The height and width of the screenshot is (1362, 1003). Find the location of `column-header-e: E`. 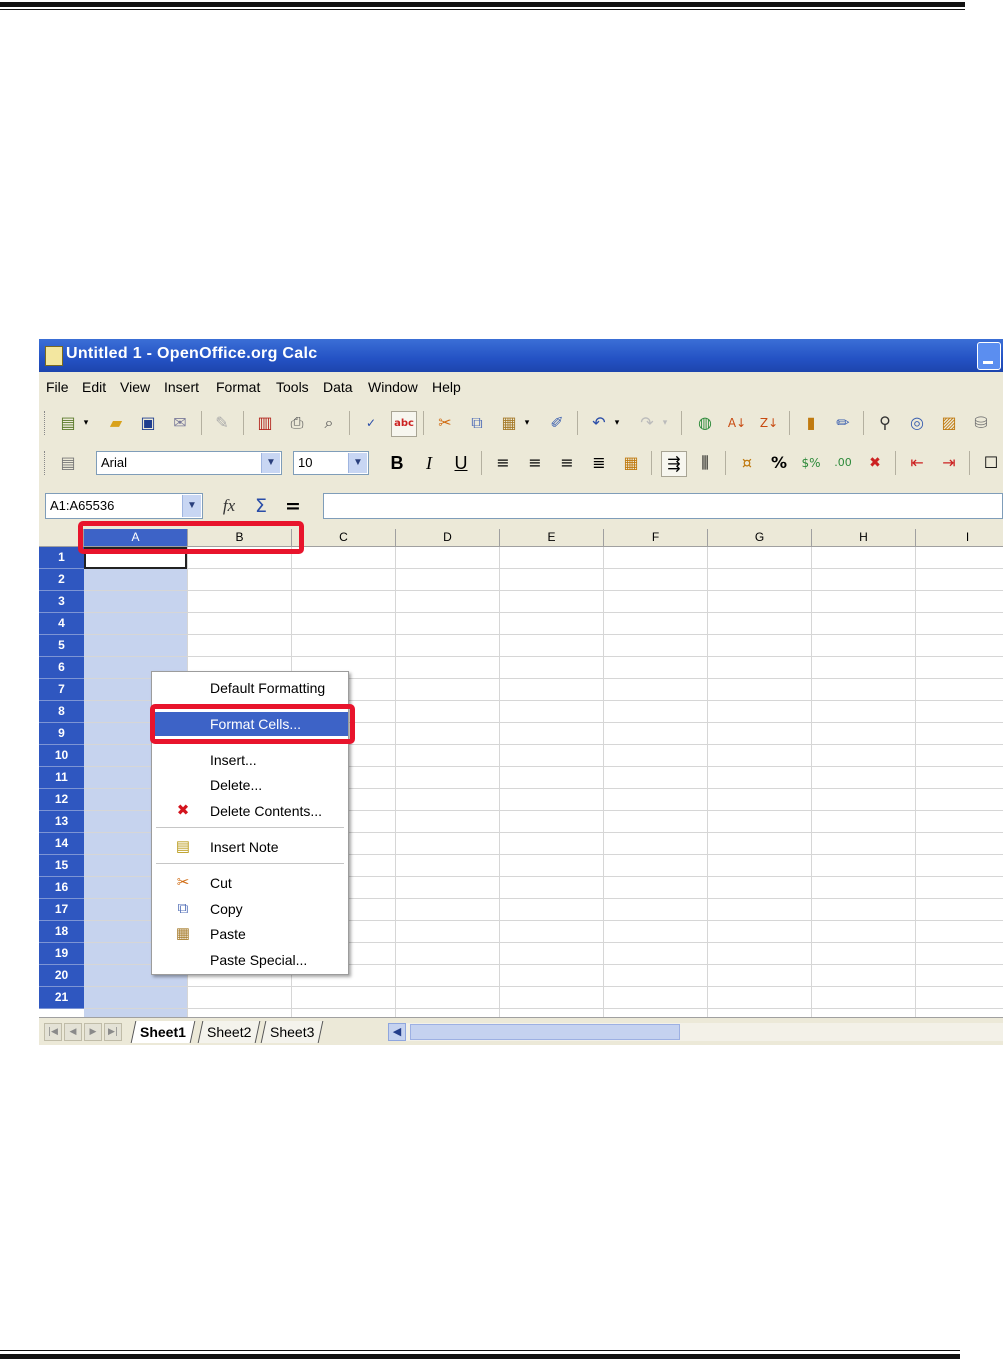

column-header-e: E is located at coordinates (552, 538).